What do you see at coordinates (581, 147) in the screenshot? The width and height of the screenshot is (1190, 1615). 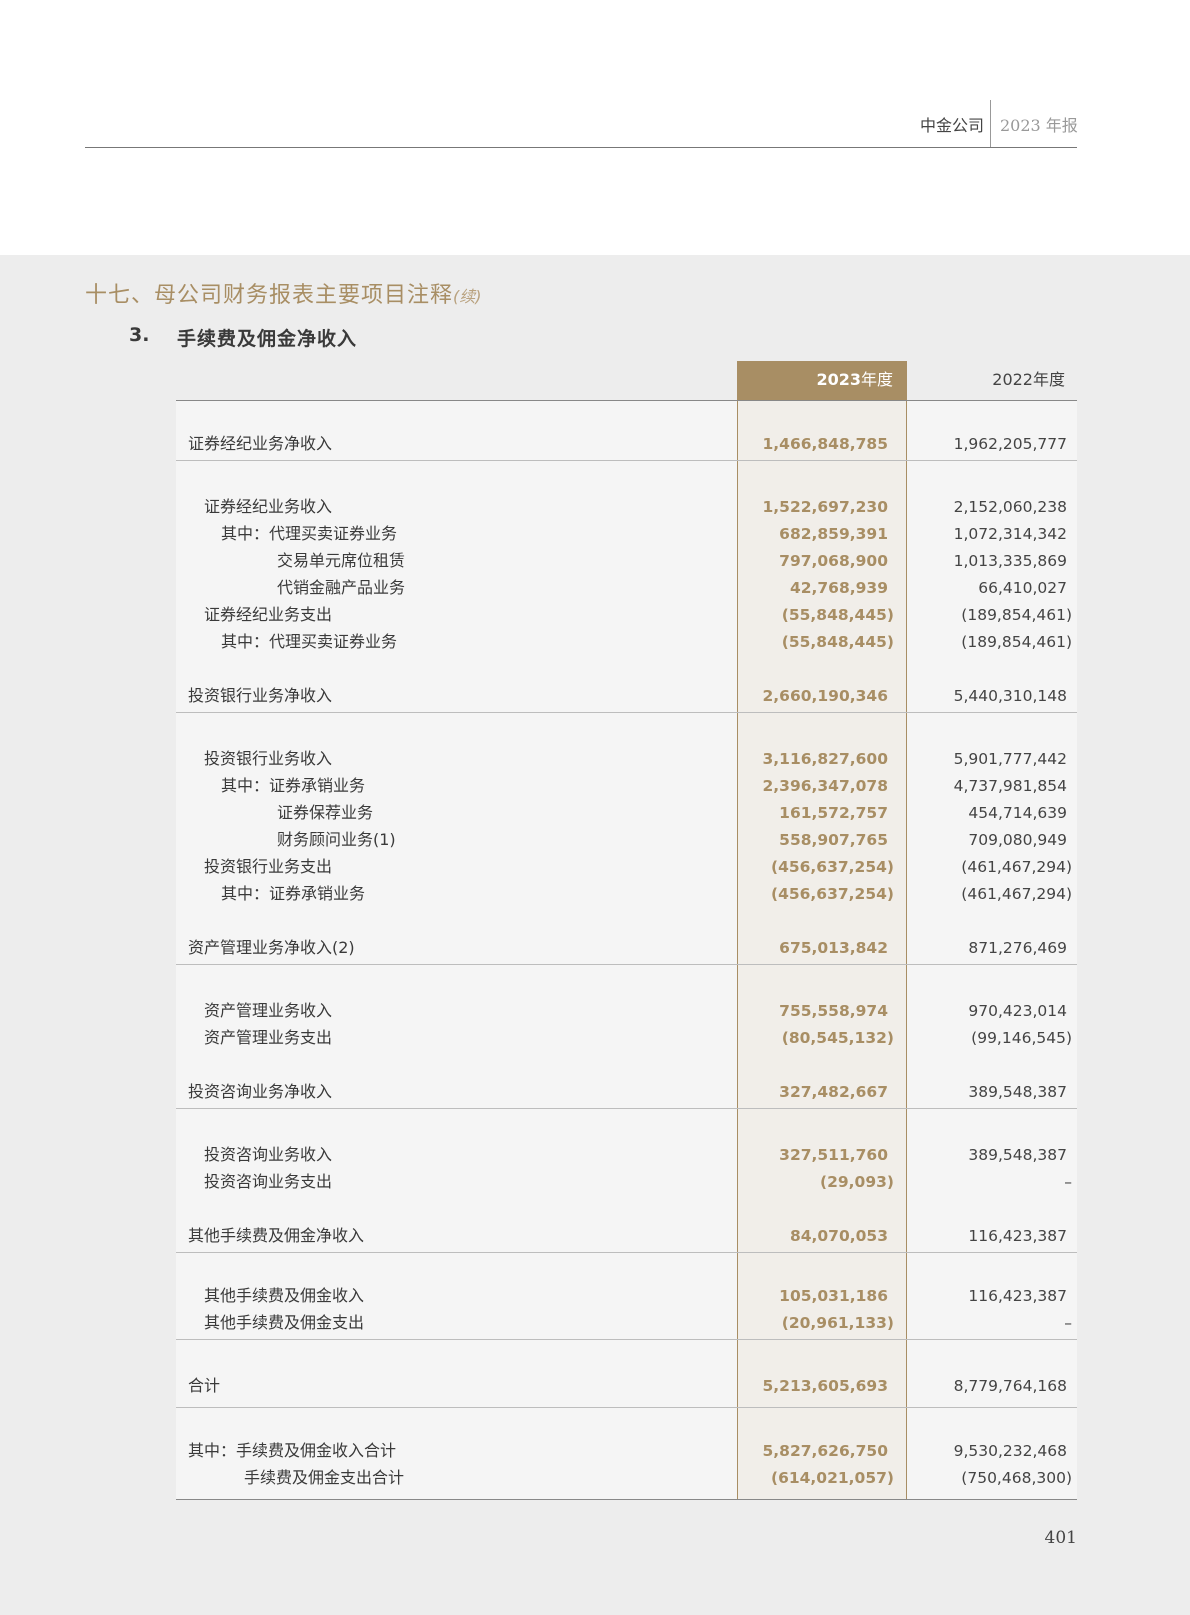 I see `header-rule` at bounding box center [581, 147].